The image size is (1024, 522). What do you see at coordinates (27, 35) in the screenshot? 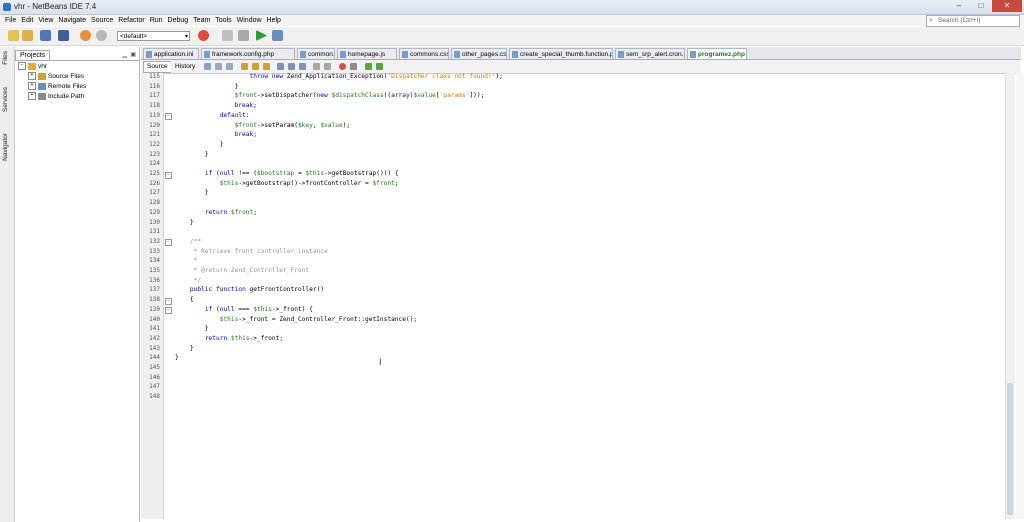
I see `new-file-icon` at bounding box center [27, 35].